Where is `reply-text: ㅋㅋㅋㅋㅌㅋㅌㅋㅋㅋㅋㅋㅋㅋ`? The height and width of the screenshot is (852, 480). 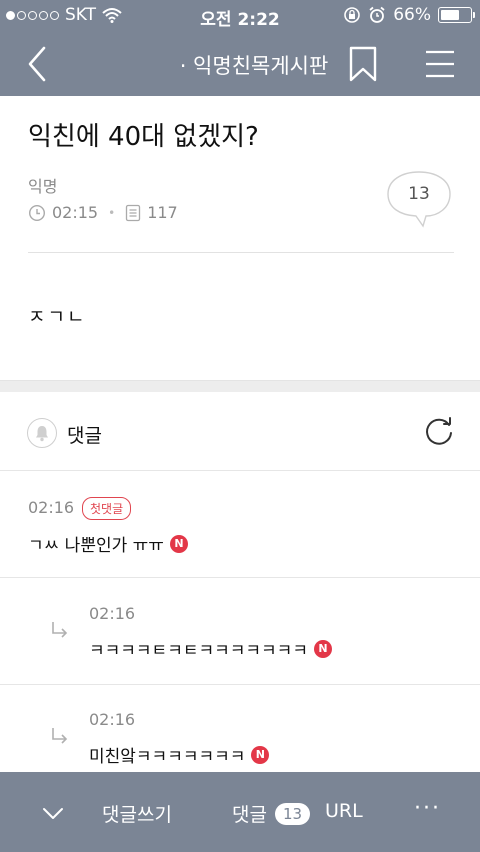 reply-text: ㅋㅋㅋㅋㅌㅋㅌㅋㅋㅋㅋㅋㅋㅋ is located at coordinates (198, 651).